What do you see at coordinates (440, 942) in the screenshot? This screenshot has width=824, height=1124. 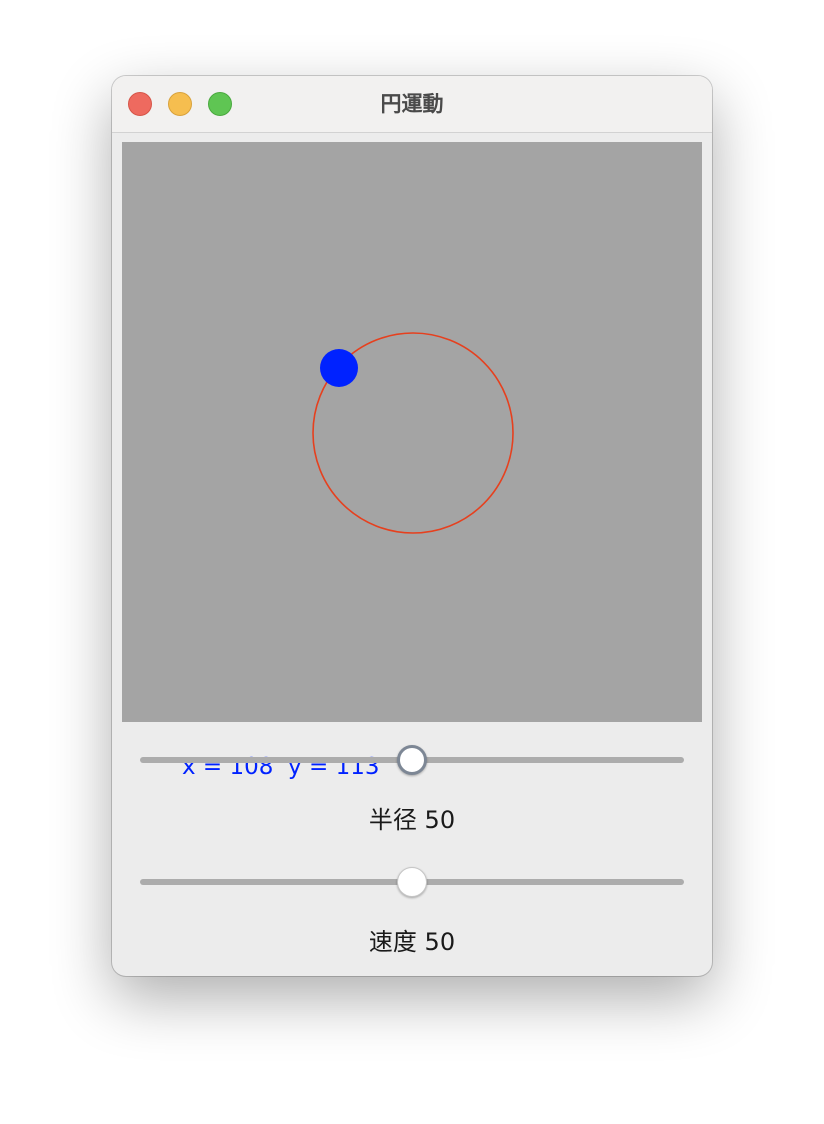 I see `speed-value: 50` at bounding box center [440, 942].